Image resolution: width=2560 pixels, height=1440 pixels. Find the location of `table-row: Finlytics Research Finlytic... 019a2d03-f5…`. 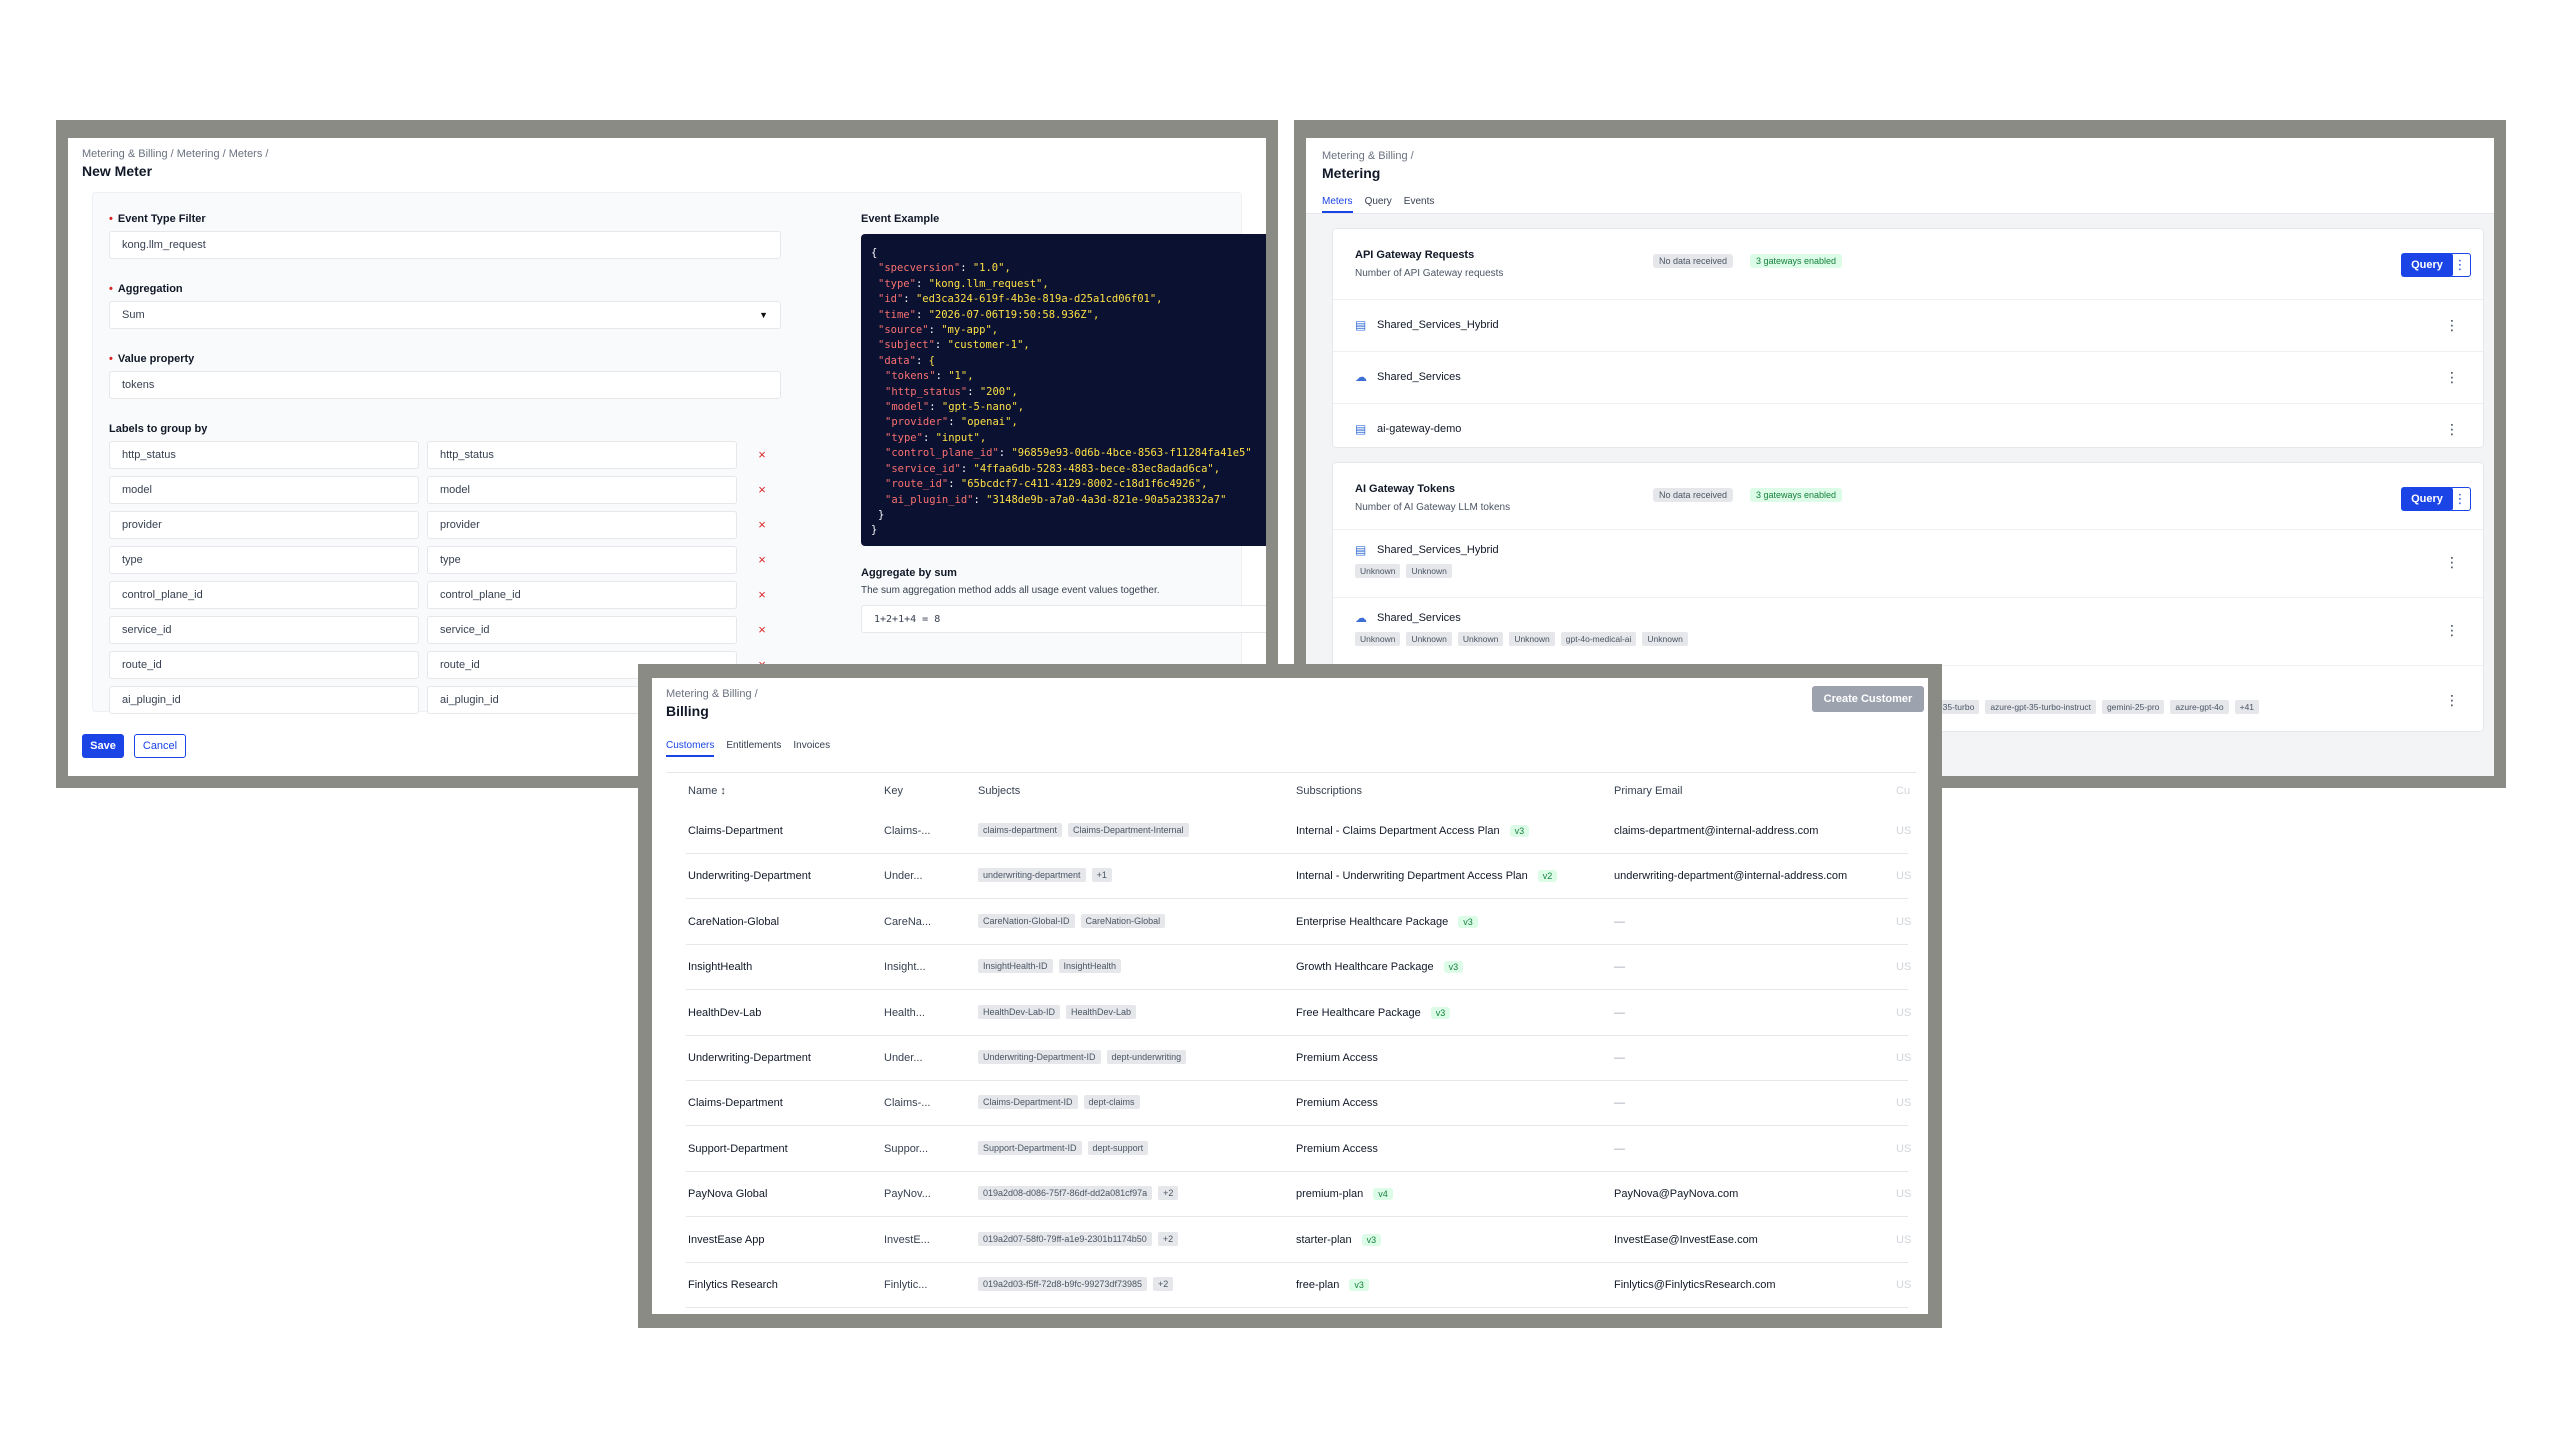

table-row: Finlytics Research Finlytic... 019a2d03-f5… is located at coordinates (1298, 1285).